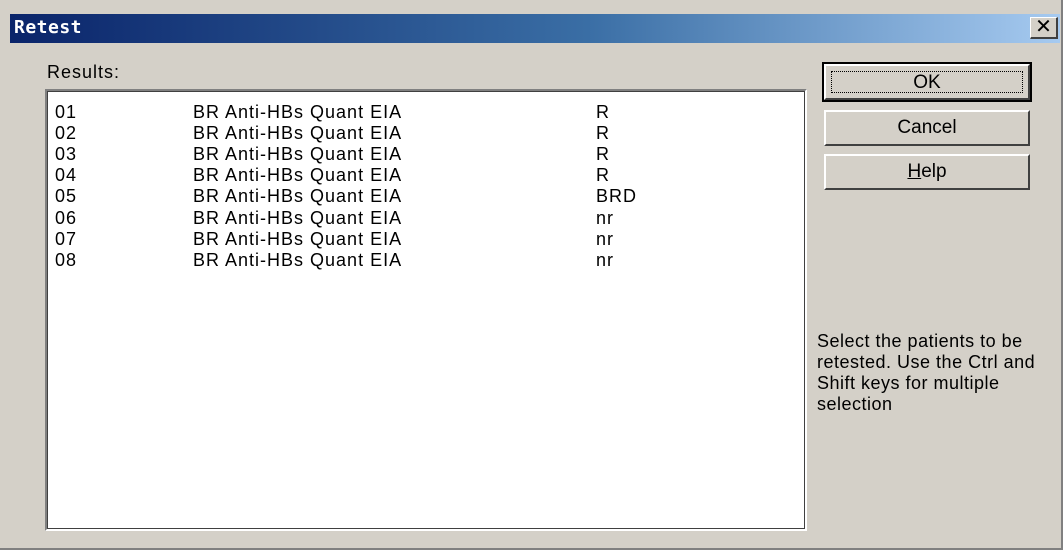 The width and height of the screenshot is (1063, 550). I want to click on help-mnemonic: H, so click(914, 171).